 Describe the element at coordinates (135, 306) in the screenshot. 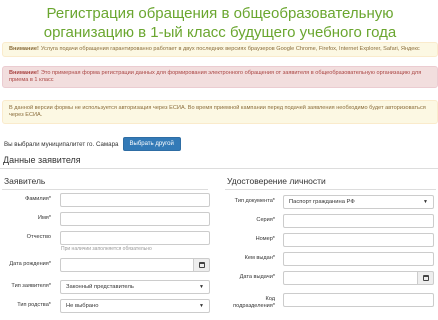

I see `kinship-select: Не выбрано ▼` at that location.